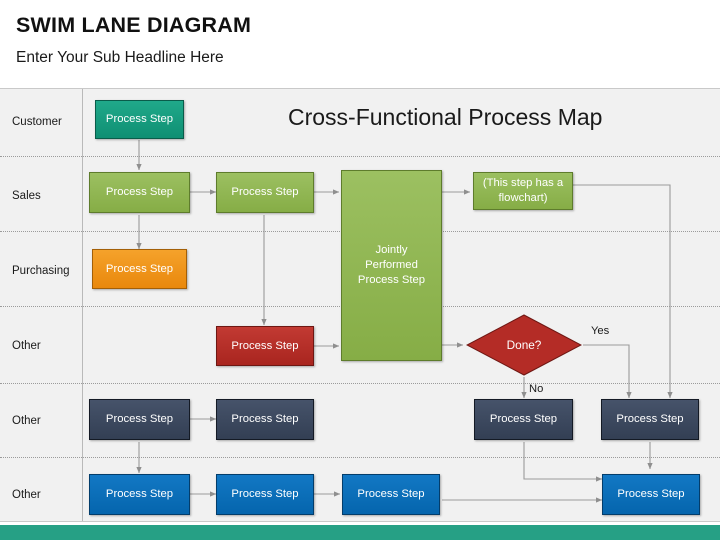 The image size is (720, 540). Describe the element at coordinates (26, 421) in the screenshot. I see `lane-label-other-2: Other` at that location.